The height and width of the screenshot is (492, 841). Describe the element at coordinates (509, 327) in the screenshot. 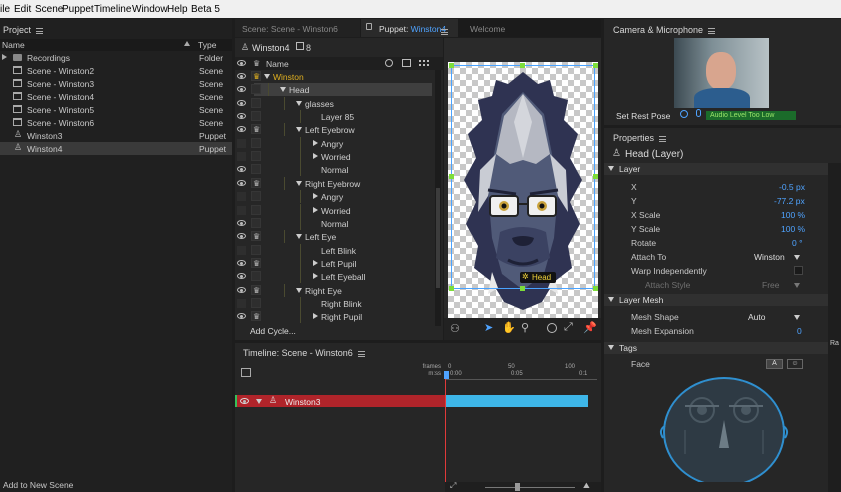

I see `hand-tool-icon: ✋` at that location.